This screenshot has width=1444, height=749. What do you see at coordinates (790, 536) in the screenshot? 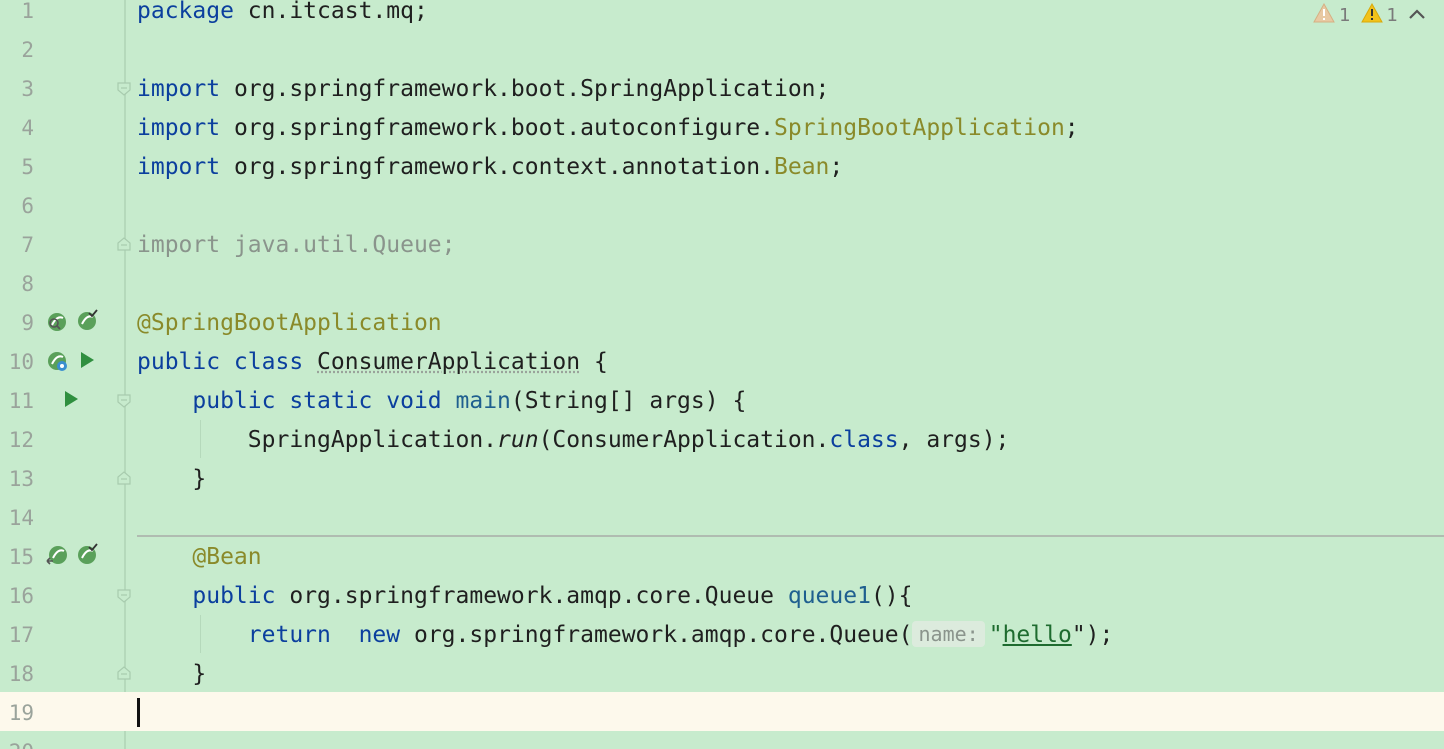
I see `method-separator` at bounding box center [790, 536].